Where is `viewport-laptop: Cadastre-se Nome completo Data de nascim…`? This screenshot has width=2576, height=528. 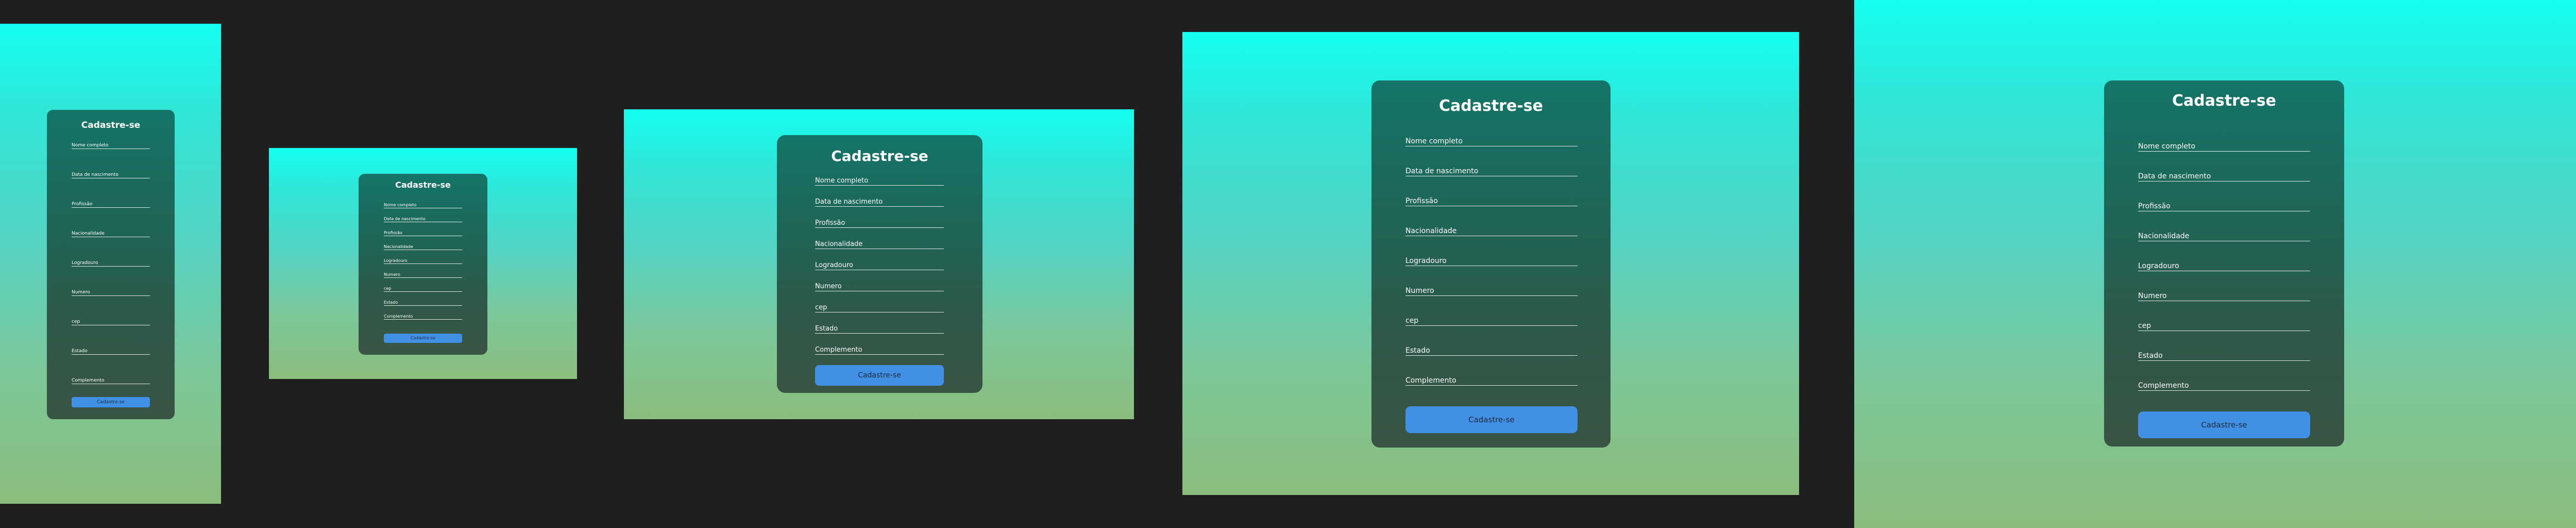
viewport-laptop: Cadastre-se Nome completo Data de nascim… is located at coordinates (879, 264).